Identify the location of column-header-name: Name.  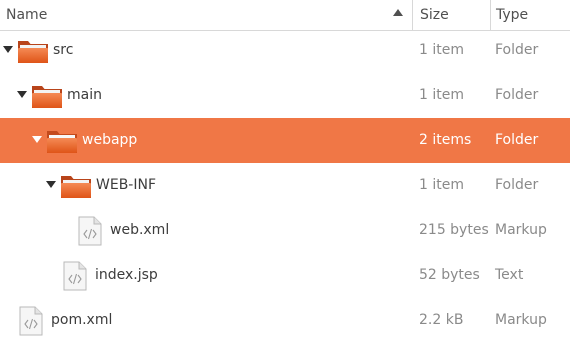
(206, 15).